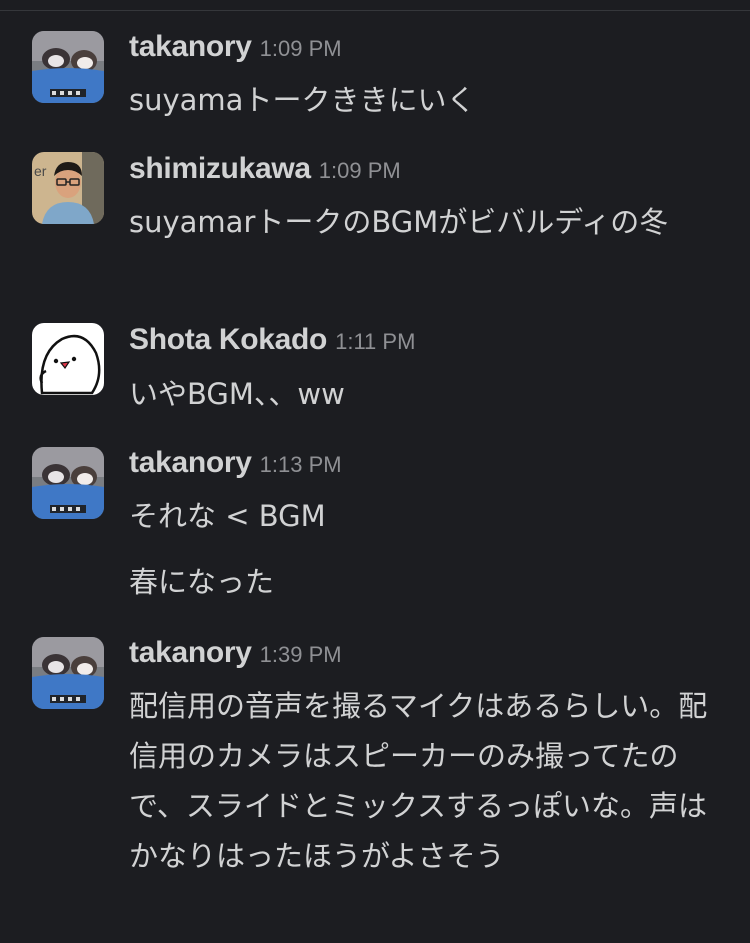  Describe the element at coordinates (237, 394) in the screenshot. I see `message-text: いやBGM、、ww` at that location.